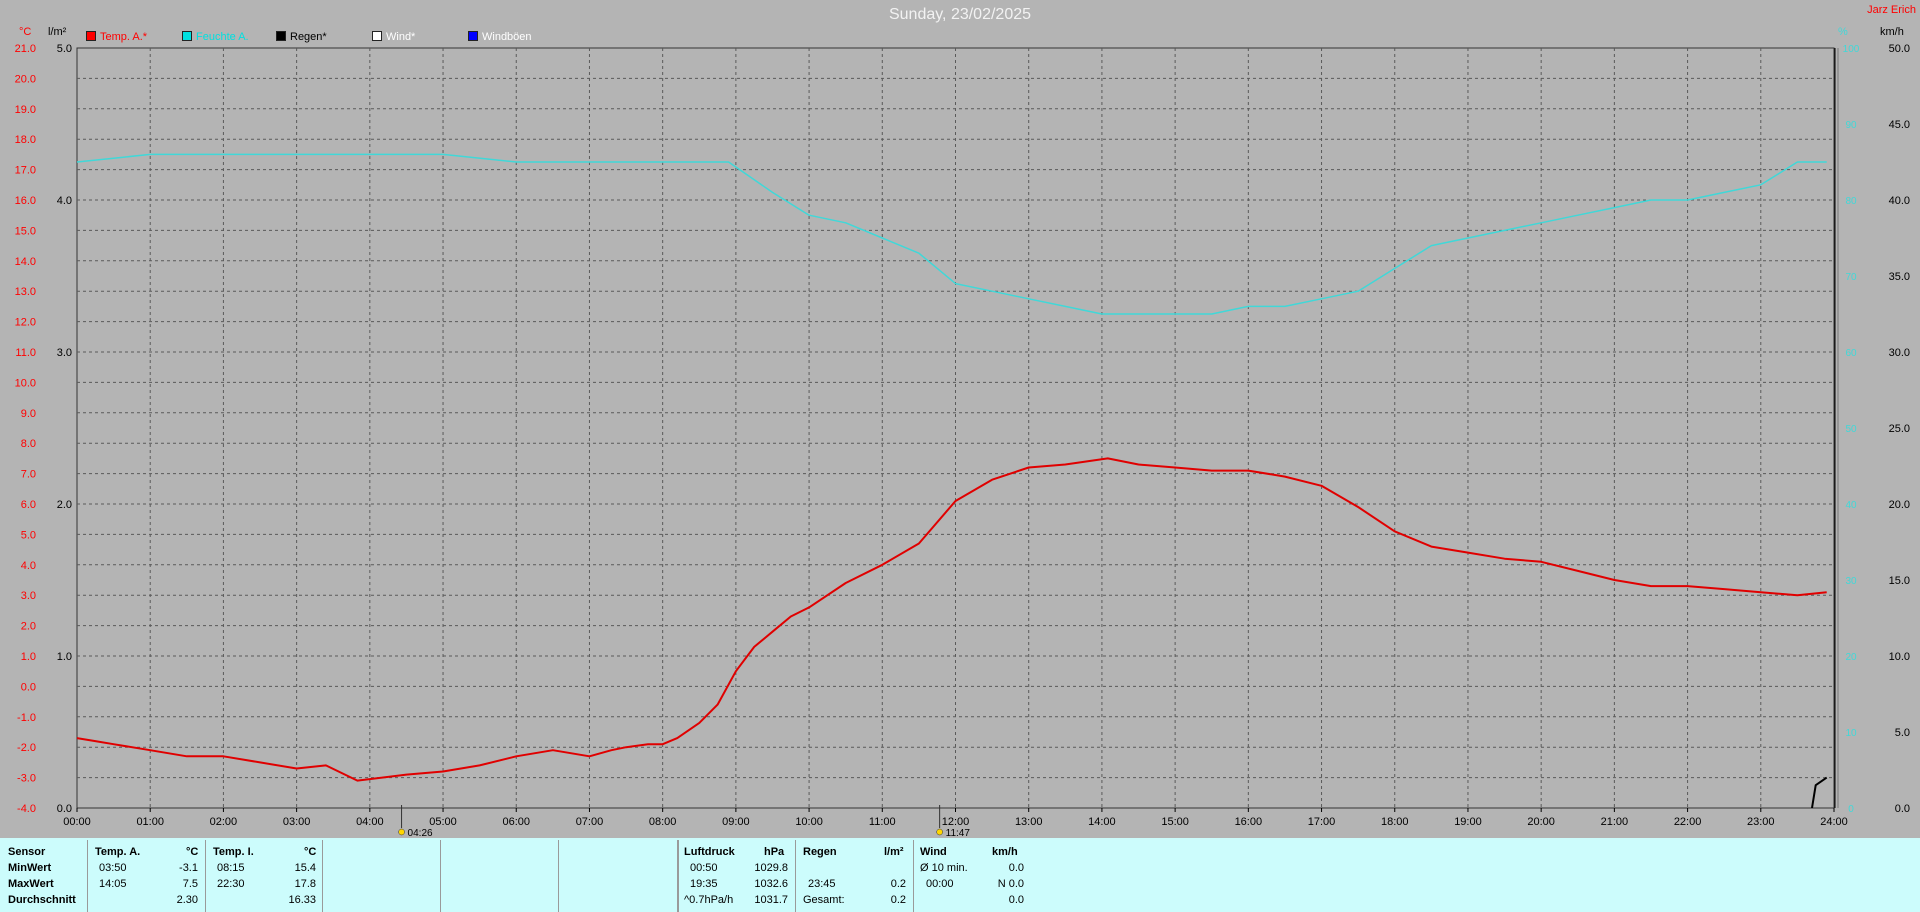 The image size is (1920, 912). I want to click on legend-rain: Regen*, so click(301, 37).